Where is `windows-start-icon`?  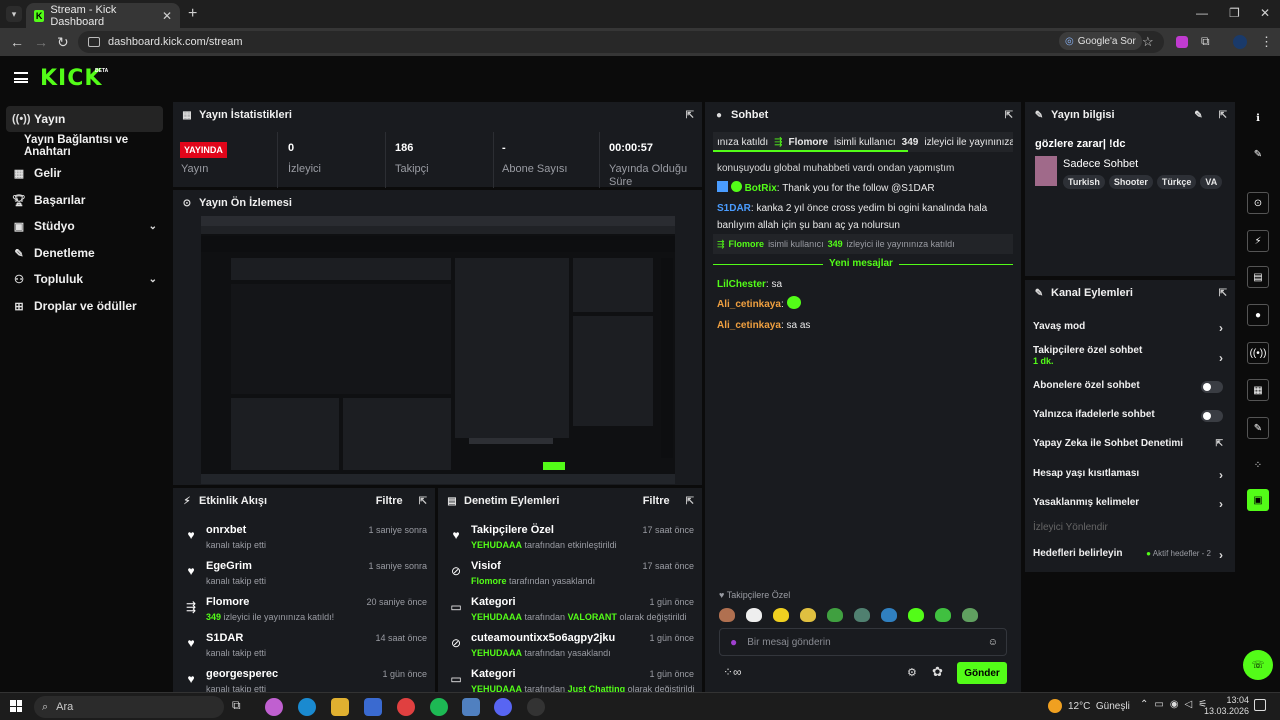 windows-start-icon is located at coordinates (16, 706).